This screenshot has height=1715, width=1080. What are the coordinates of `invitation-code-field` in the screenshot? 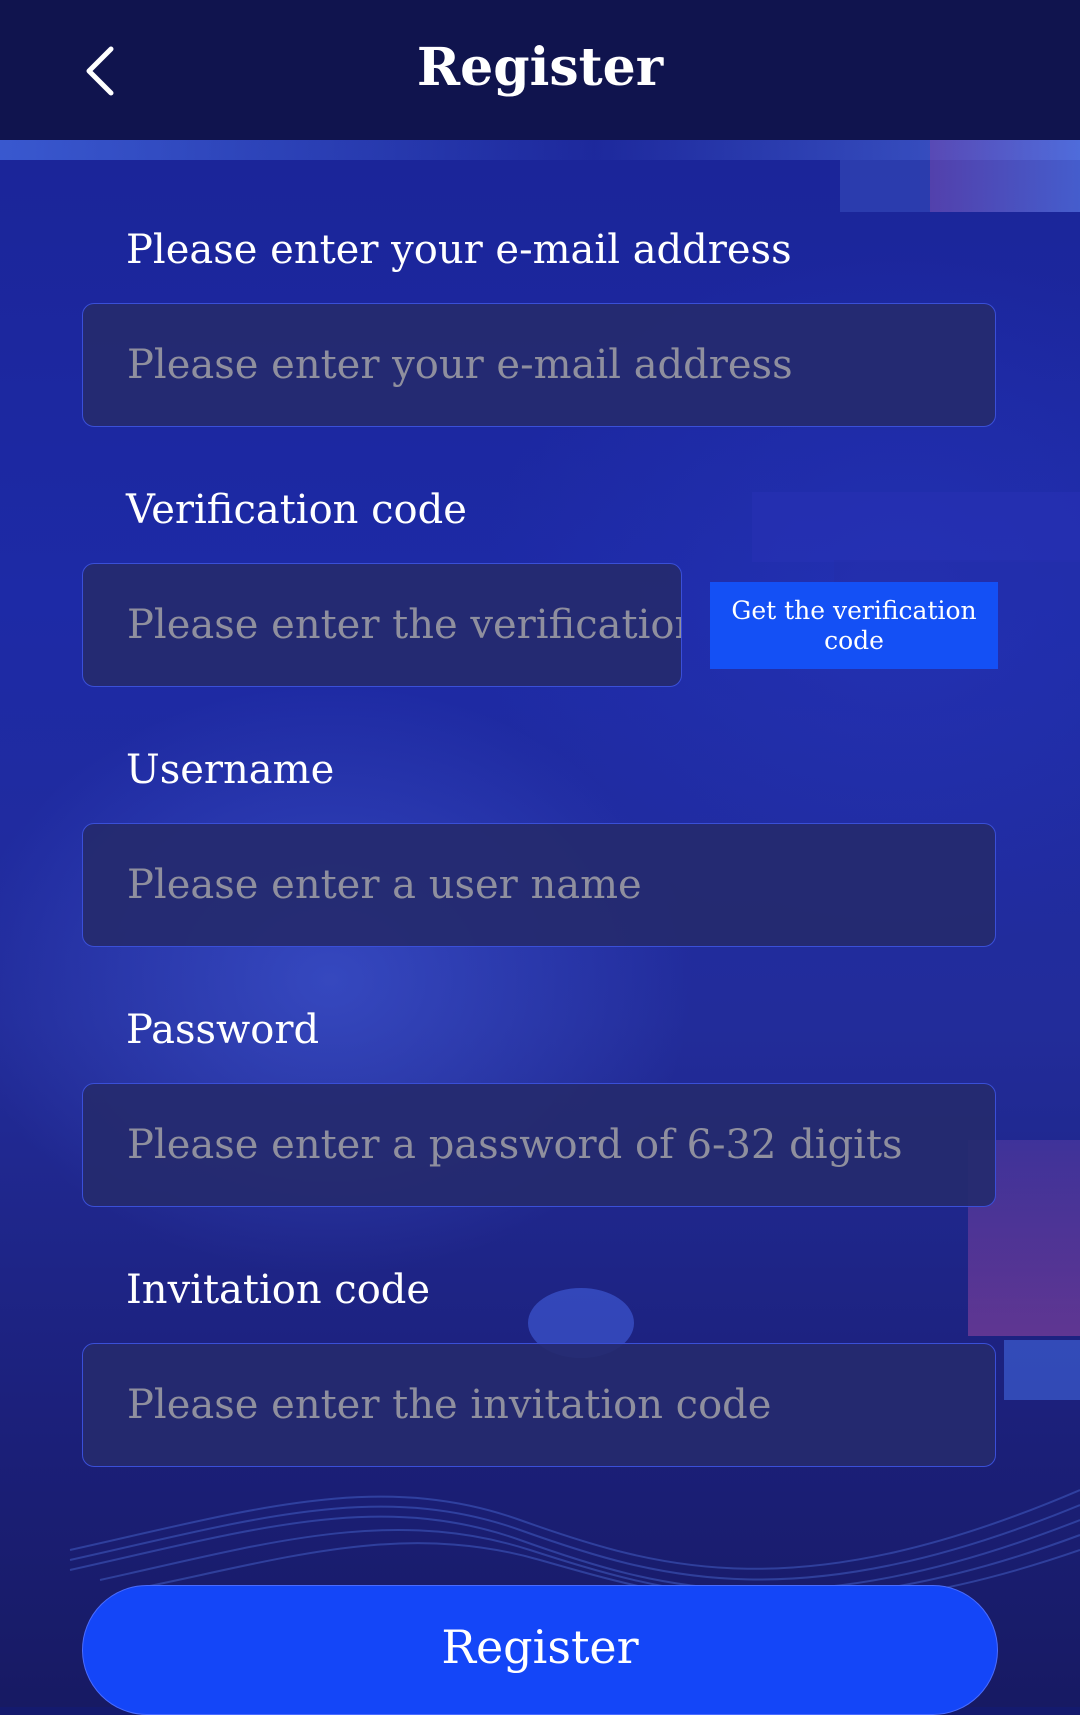 It's located at (539, 1405).